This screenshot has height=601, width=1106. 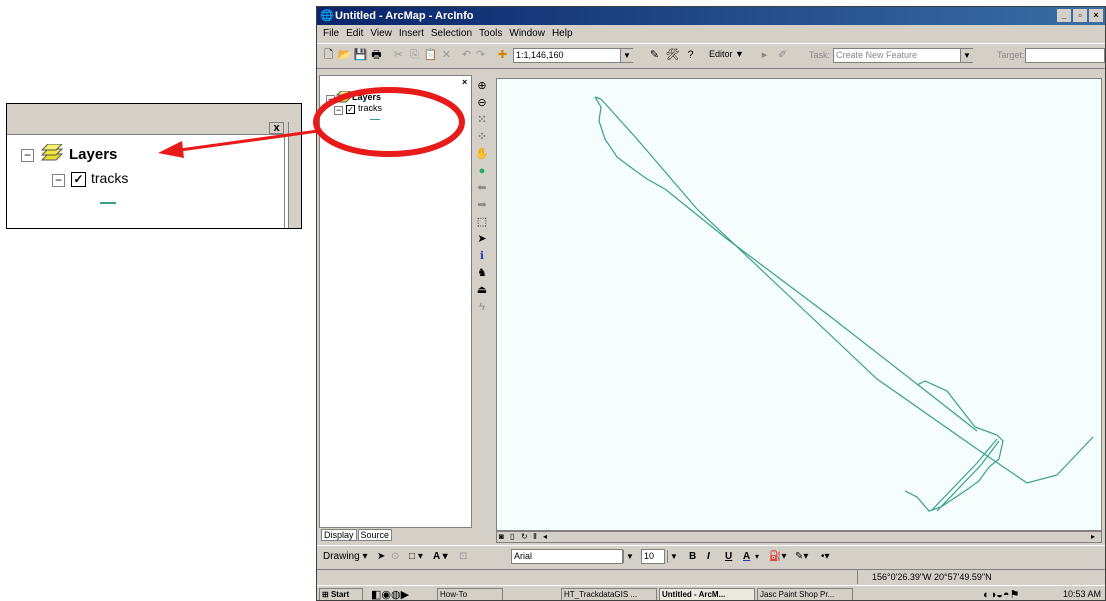 What do you see at coordinates (171, 149) in the screenshot?
I see `highlight-arrowhead` at bounding box center [171, 149].